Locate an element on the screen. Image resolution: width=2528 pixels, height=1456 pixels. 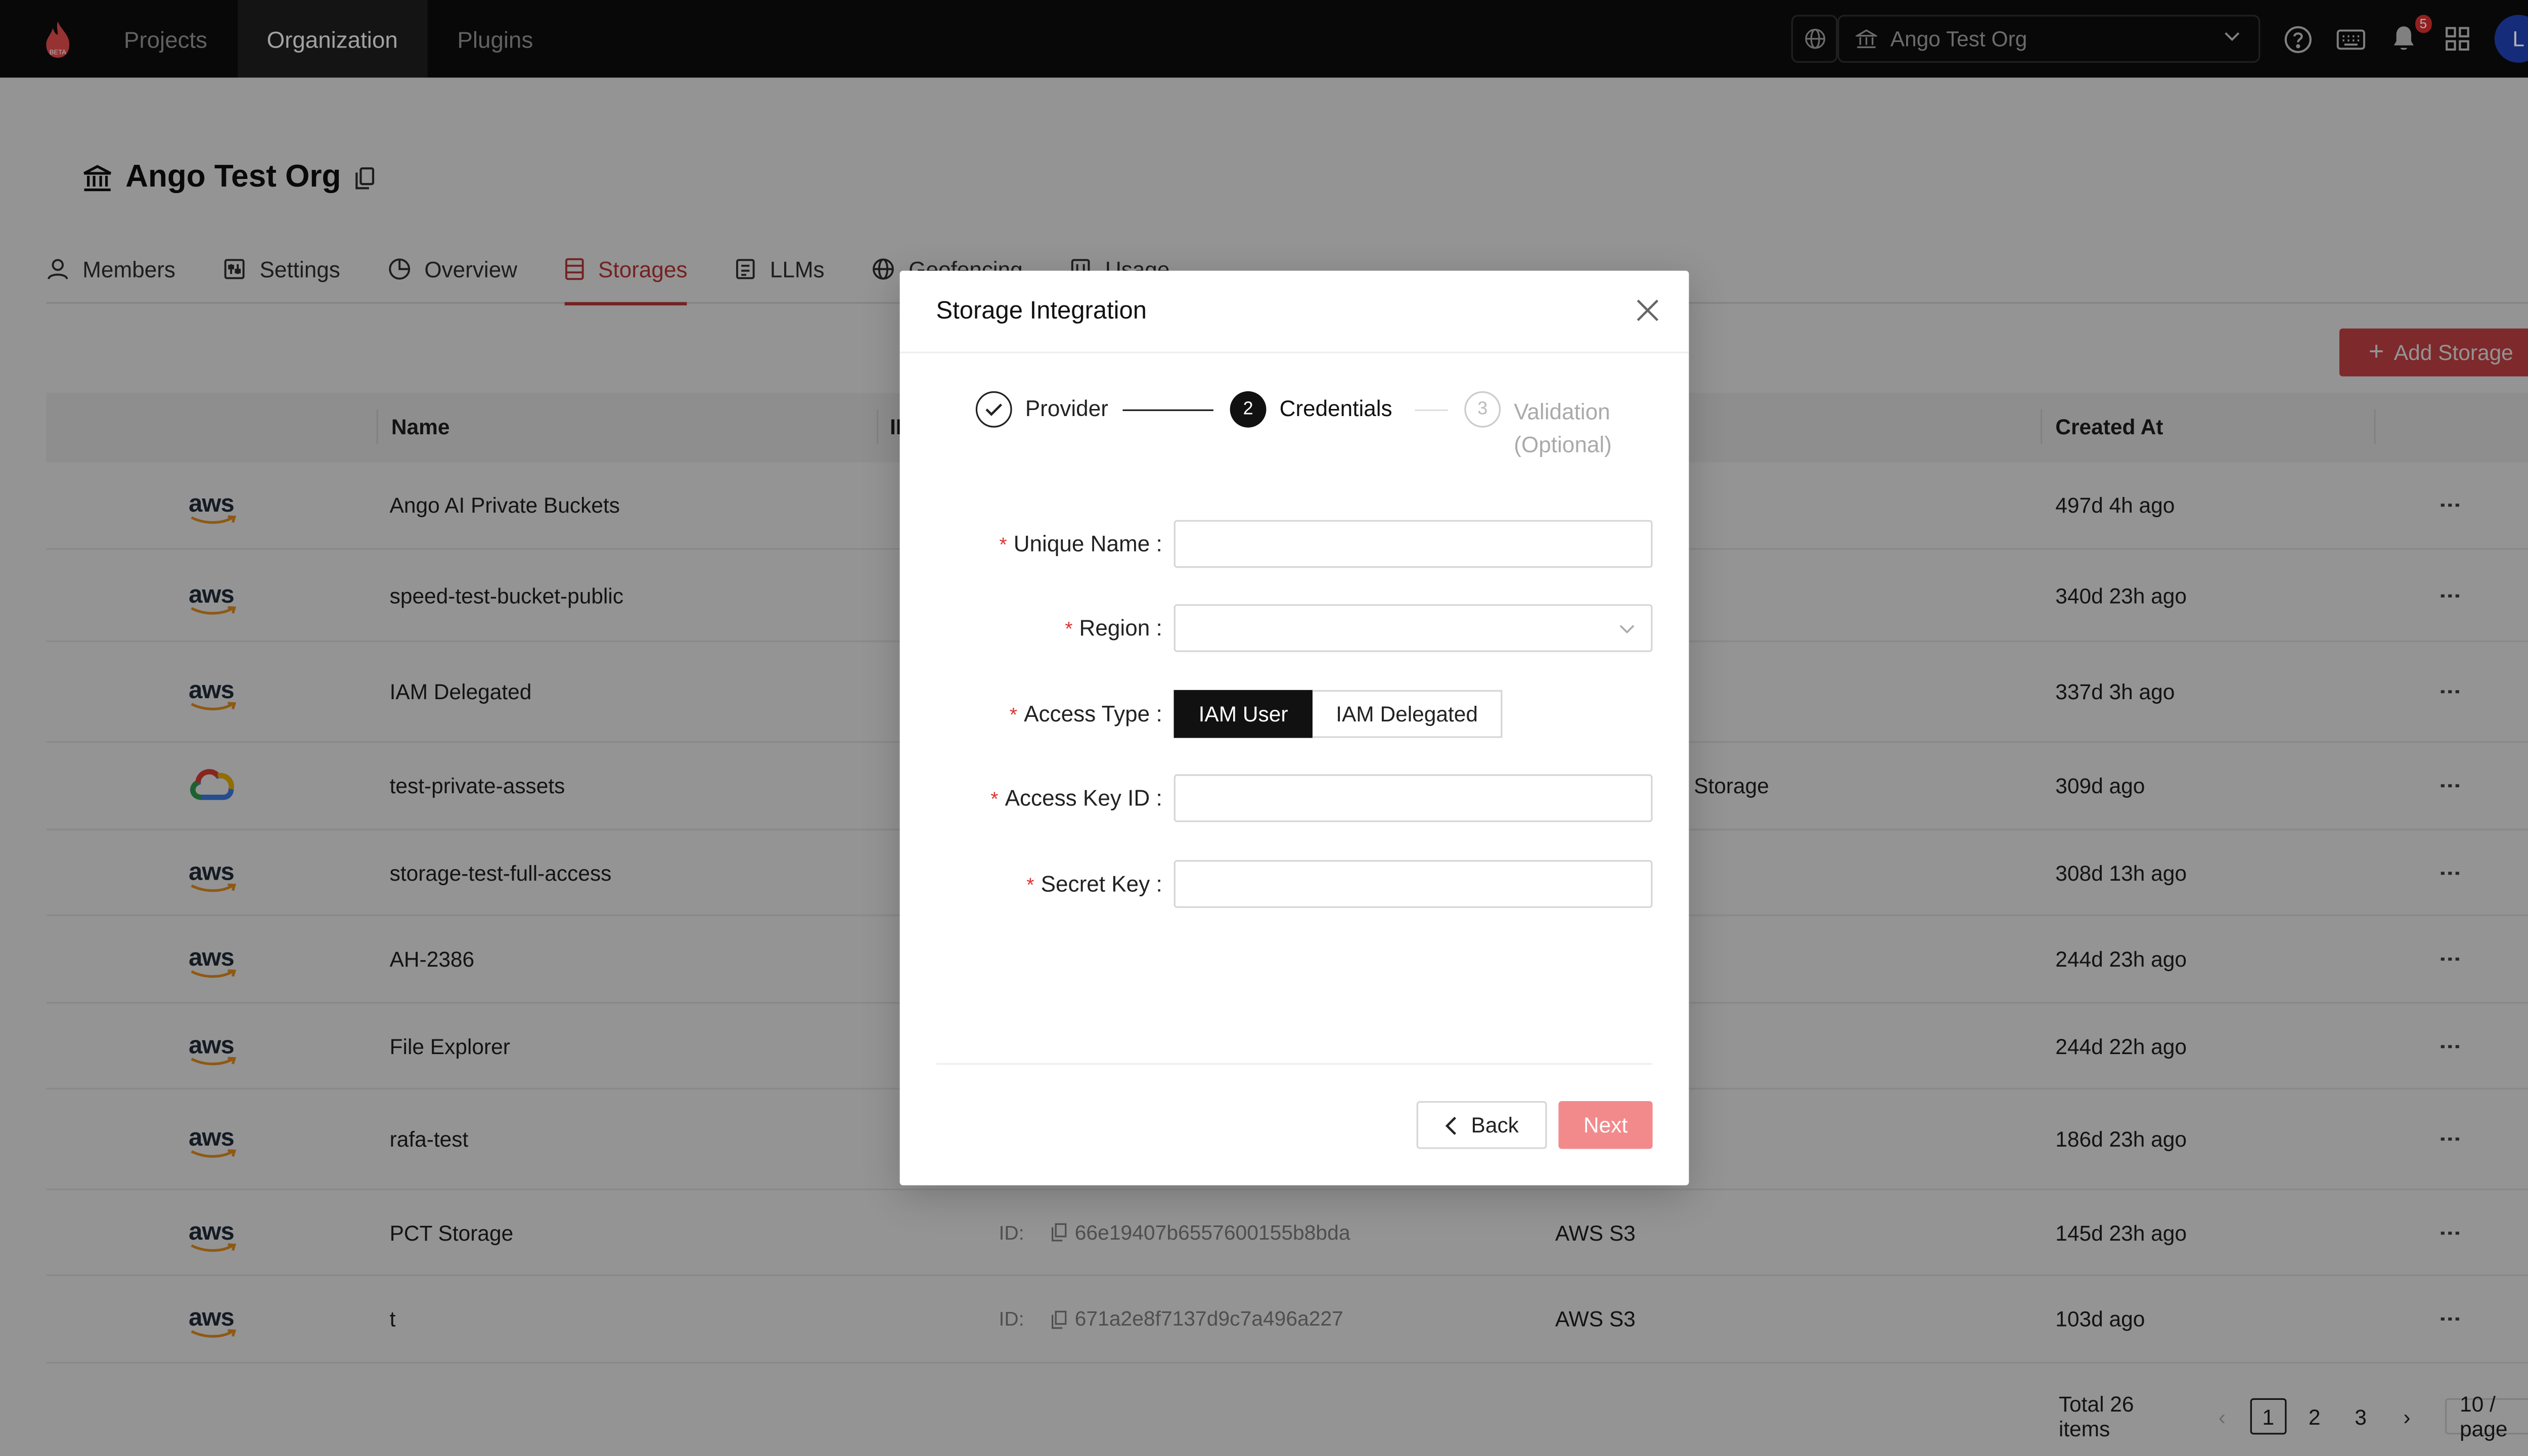
unique-name-row: * Unique Name : is located at coordinates (1295, 544).